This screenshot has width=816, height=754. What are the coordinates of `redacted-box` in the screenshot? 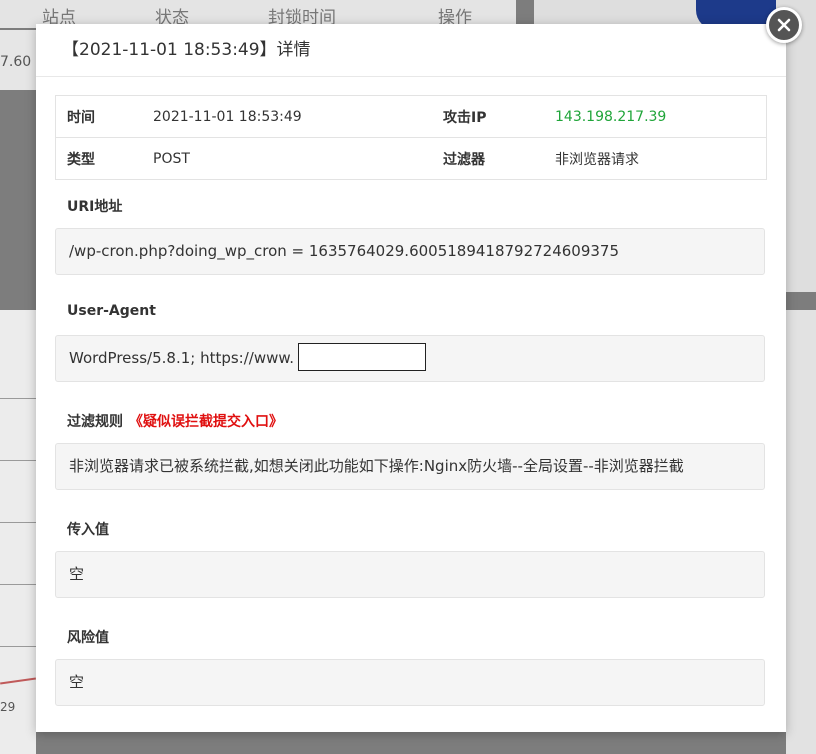 It's located at (362, 356).